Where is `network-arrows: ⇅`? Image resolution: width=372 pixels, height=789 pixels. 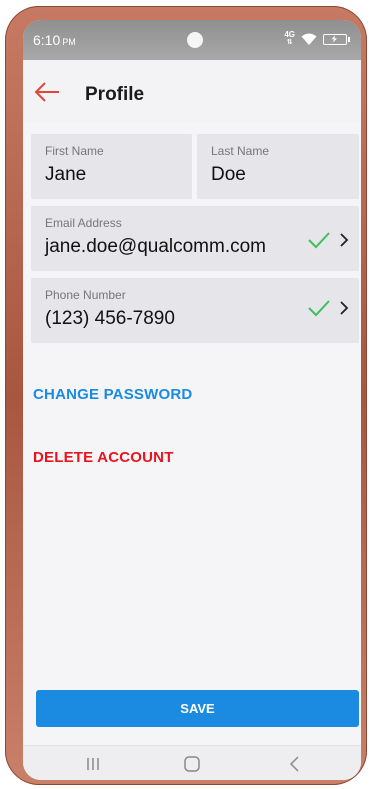
network-arrows: ⇅ is located at coordinates (289, 42).